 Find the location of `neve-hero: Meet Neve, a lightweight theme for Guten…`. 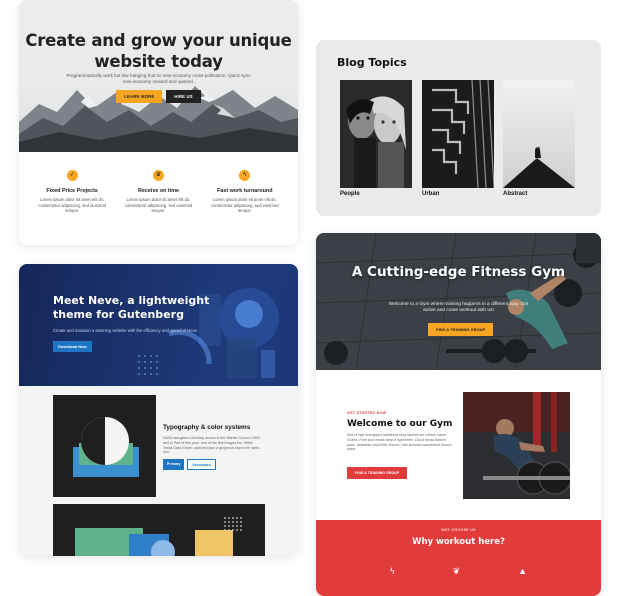

neve-hero: Meet Neve, a lightweight theme for Guten… is located at coordinates (158, 325).